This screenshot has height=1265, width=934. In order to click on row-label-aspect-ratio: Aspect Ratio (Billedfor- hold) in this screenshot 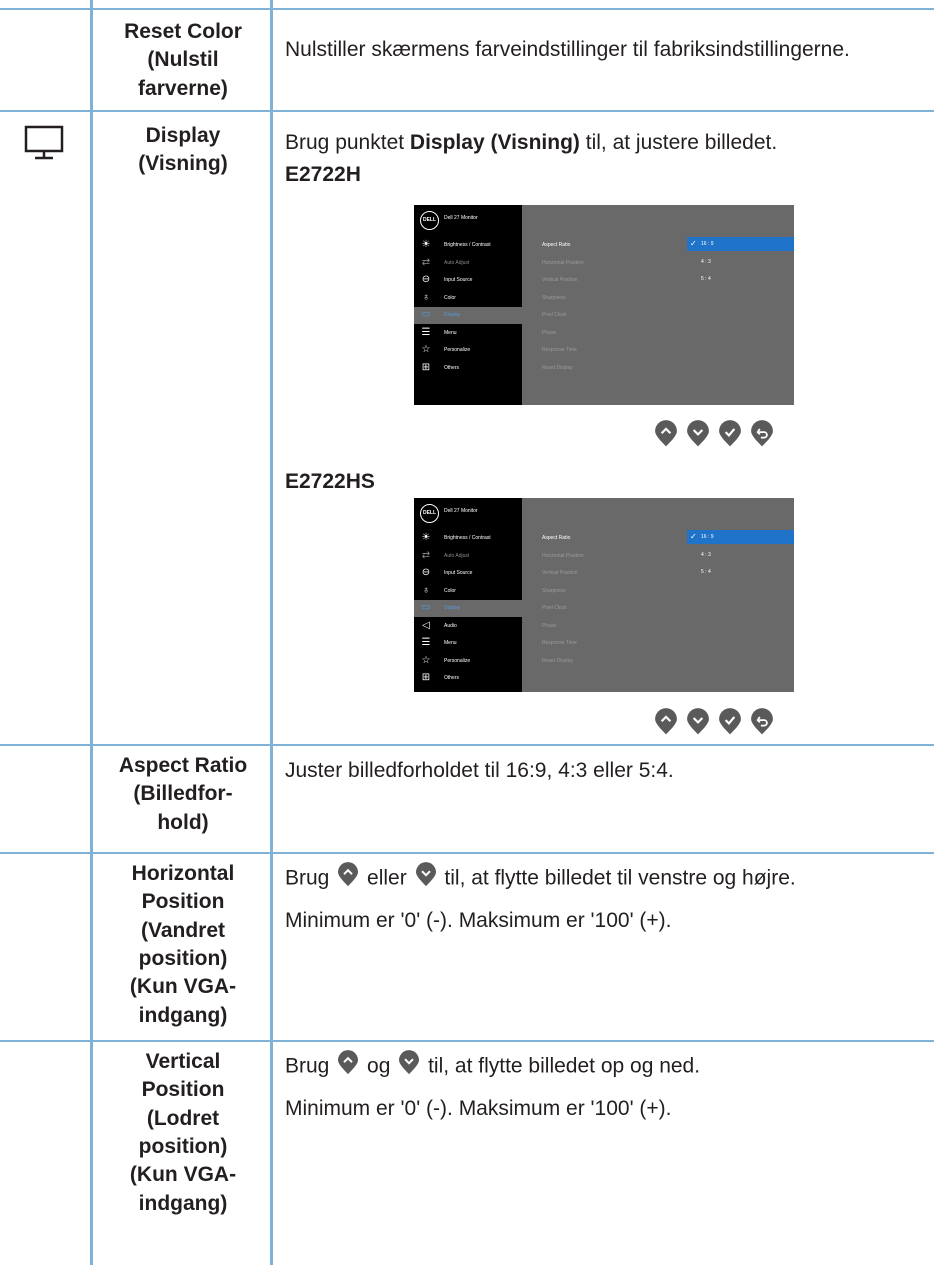, I will do `click(183, 794)`.